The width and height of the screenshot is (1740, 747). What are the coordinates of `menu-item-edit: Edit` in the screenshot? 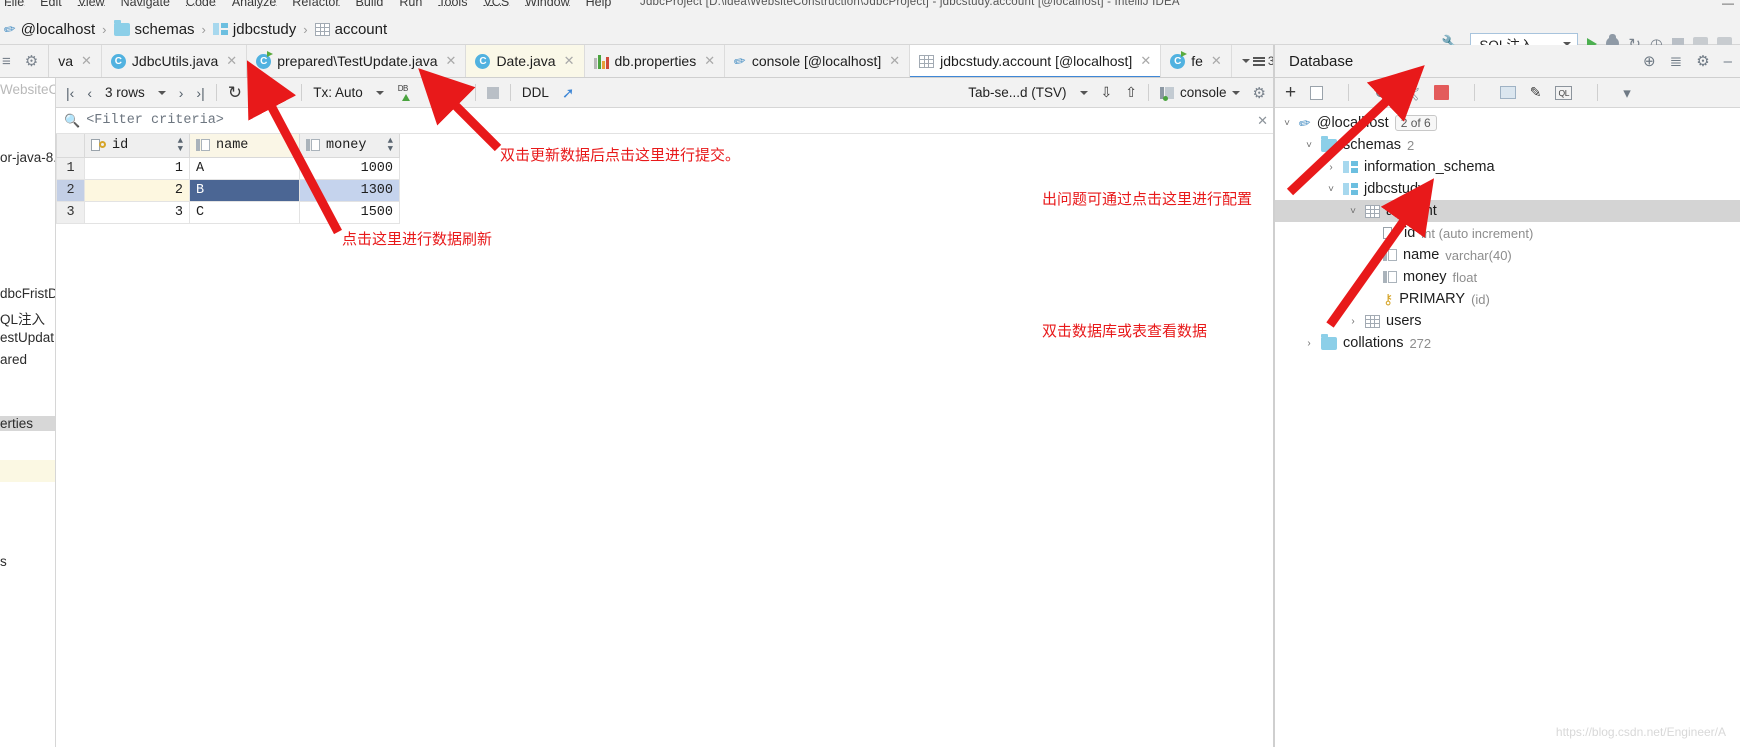 It's located at (51, 4).